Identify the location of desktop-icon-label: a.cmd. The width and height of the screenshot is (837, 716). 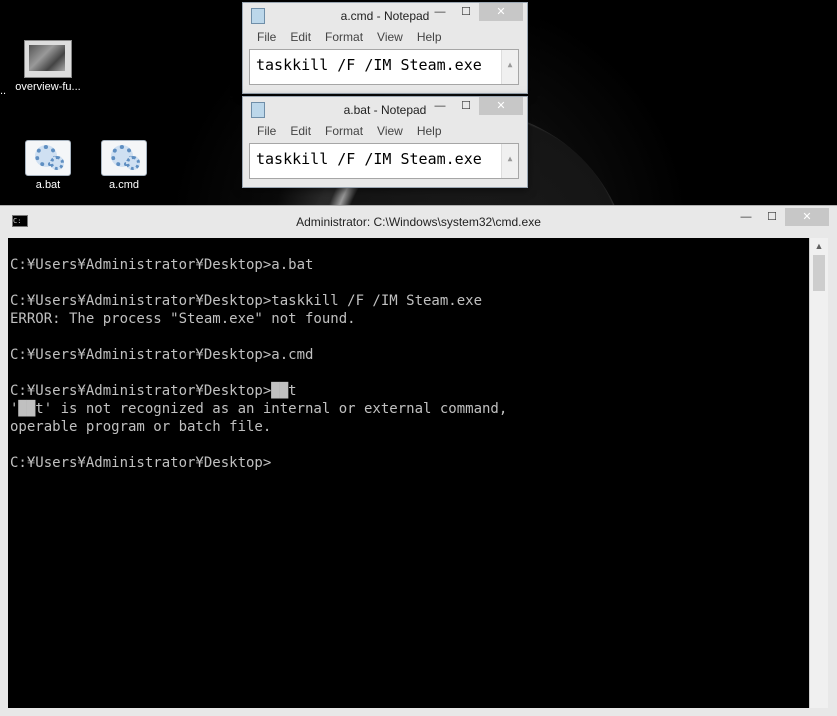
(124, 185).